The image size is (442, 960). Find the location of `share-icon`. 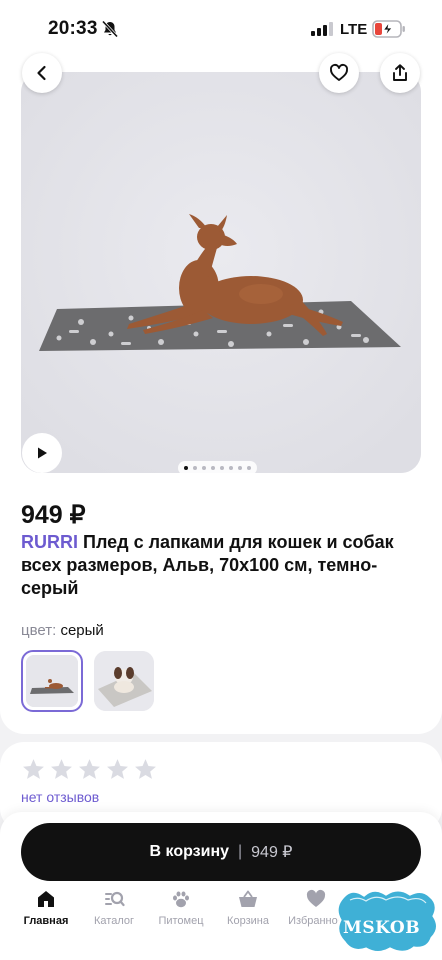

share-icon is located at coordinates (400, 72).